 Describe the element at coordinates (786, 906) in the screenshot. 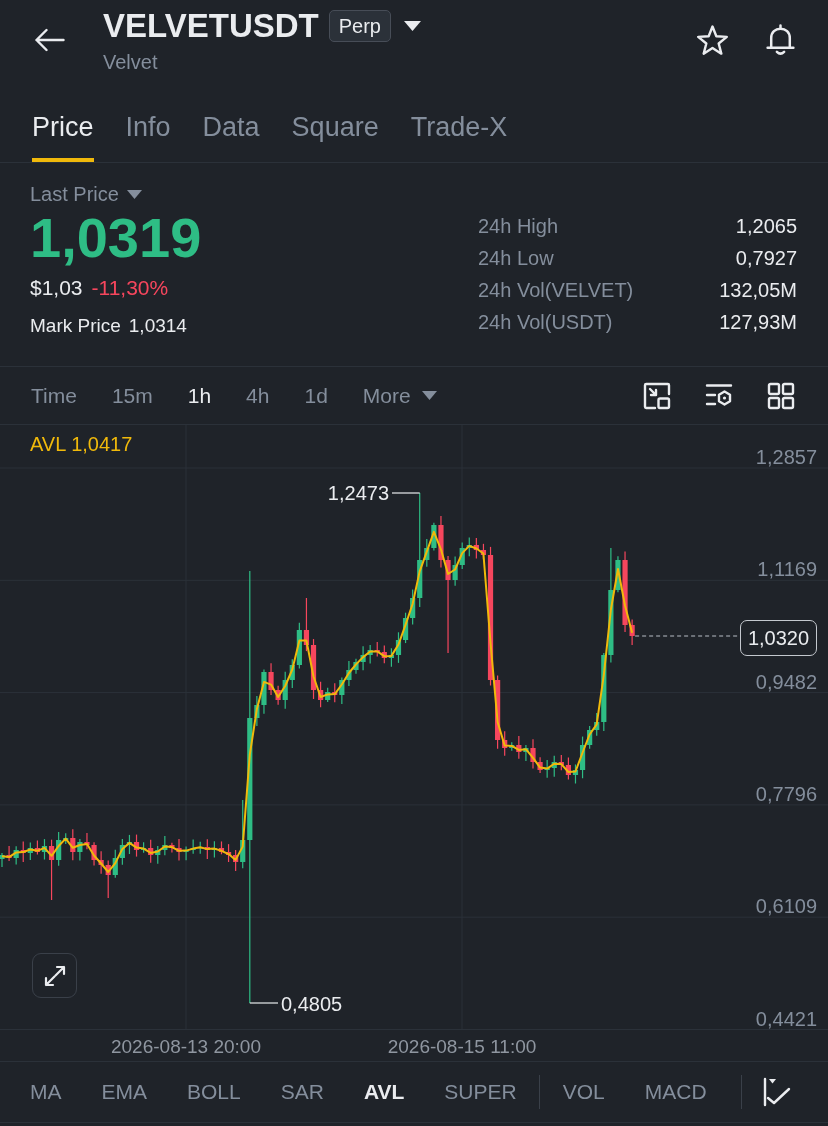

I see `y-axis-label: 0,6109` at that location.